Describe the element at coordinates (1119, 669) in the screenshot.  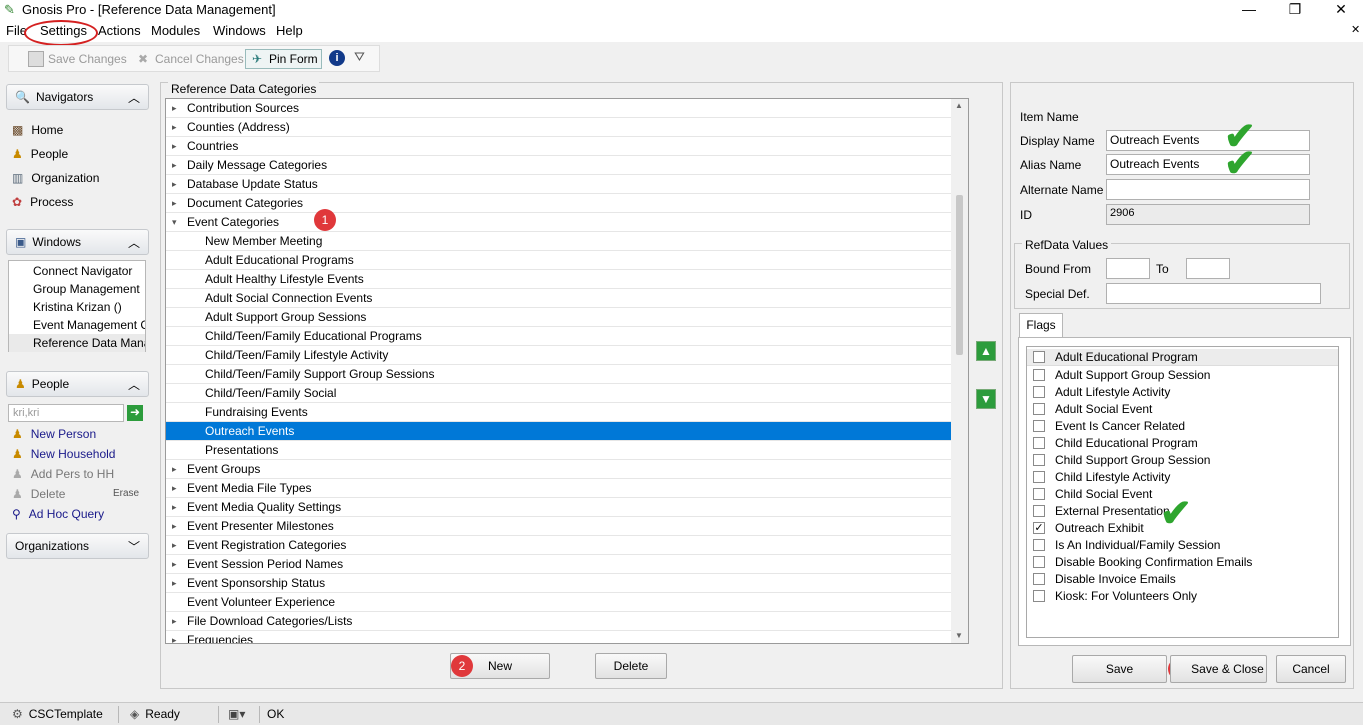
I see `save-button: Save` at that location.